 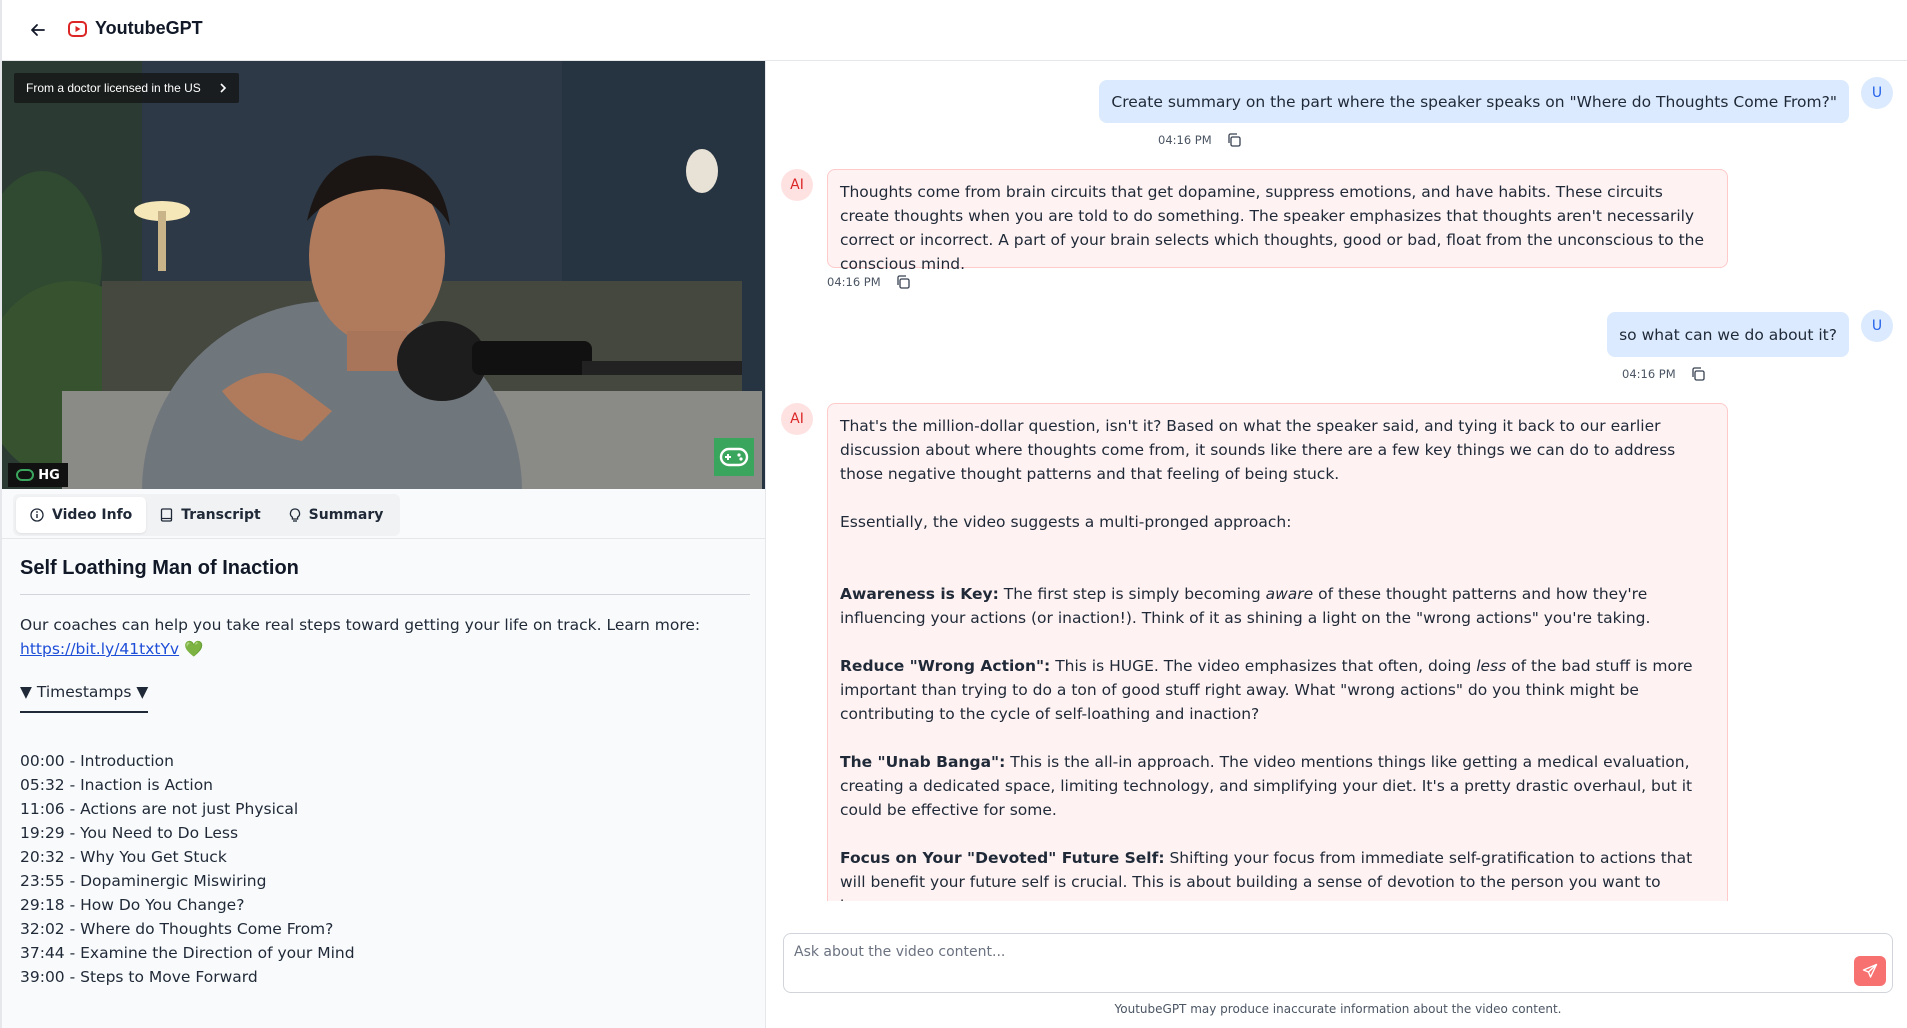 What do you see at coordinates (129, 833) in the screenshot?
I see `timestamp-item: 19:29 - You Need to Do Less` at bounding box center [129, 833].